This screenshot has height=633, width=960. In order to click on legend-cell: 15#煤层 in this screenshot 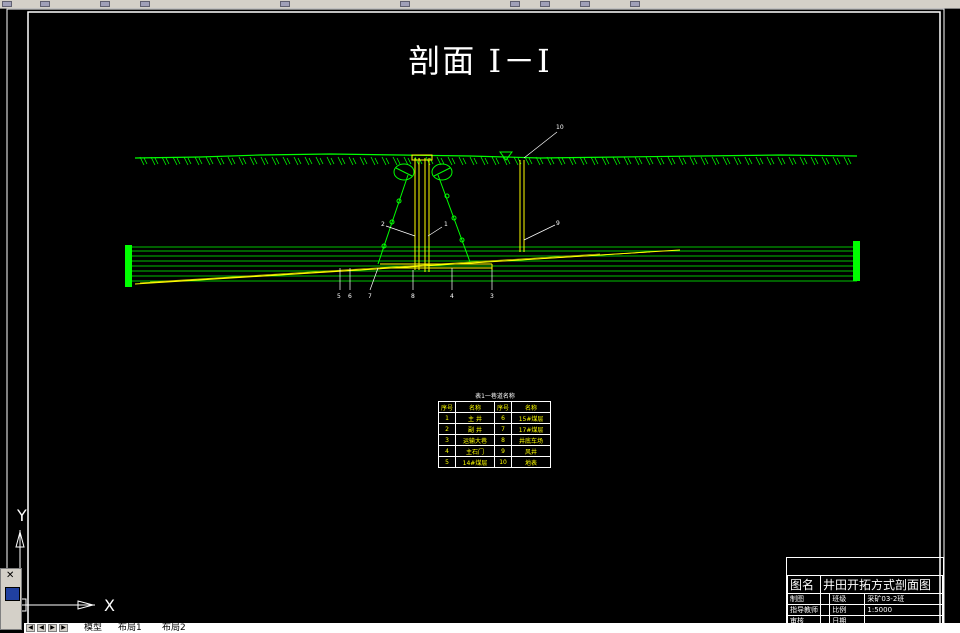, I will do `click(531, 418)`.